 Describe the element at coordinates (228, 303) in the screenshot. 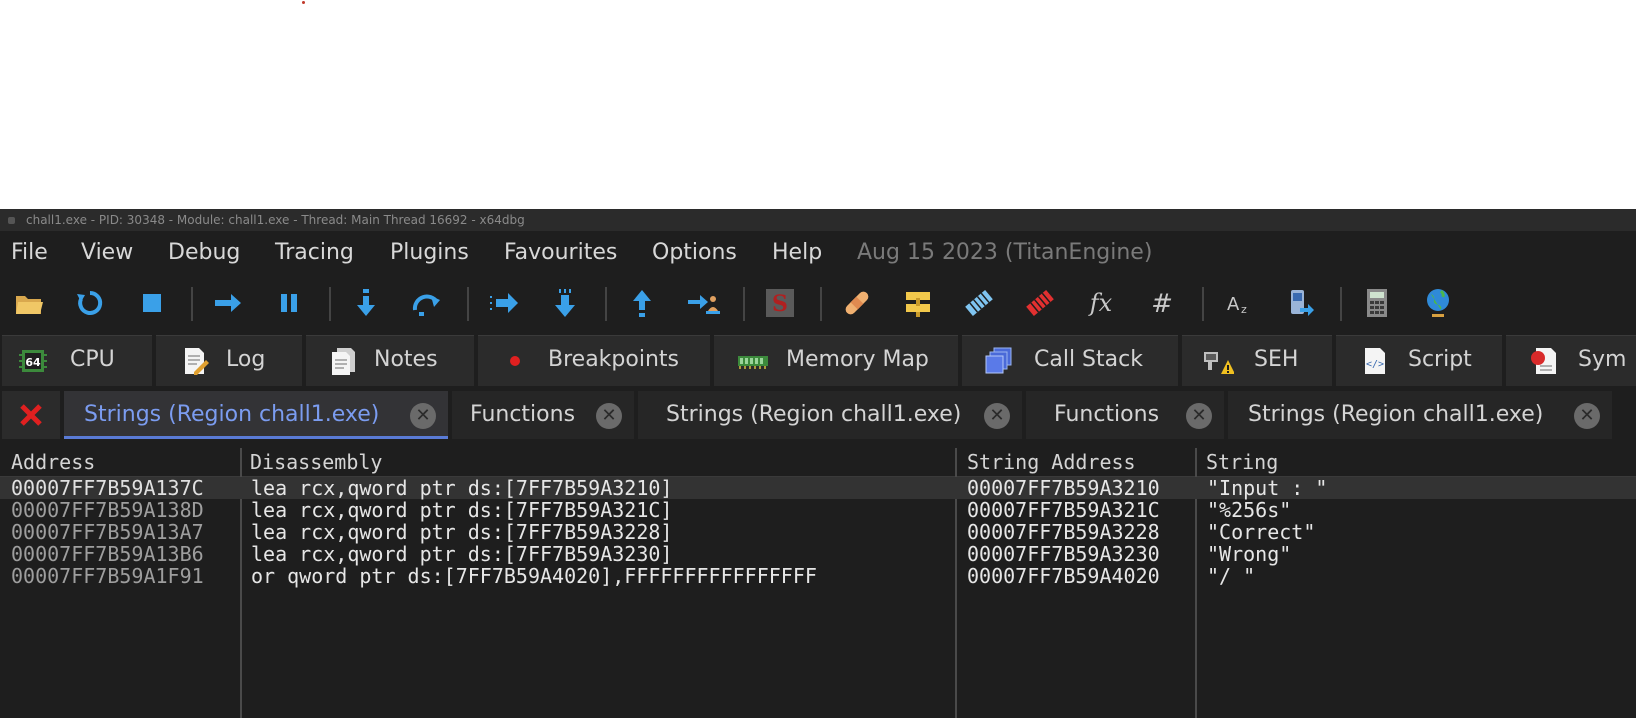

I see `run-icon` at that location.